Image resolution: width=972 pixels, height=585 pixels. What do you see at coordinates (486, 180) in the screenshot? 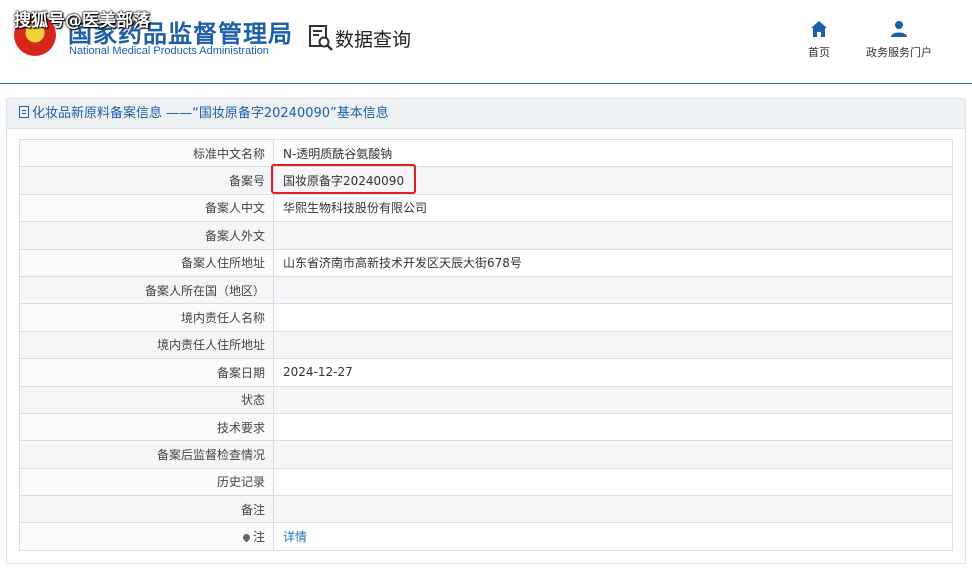
I see `table-row: 备案号 国妆原备字20240090` at bounding box center [486, 180].